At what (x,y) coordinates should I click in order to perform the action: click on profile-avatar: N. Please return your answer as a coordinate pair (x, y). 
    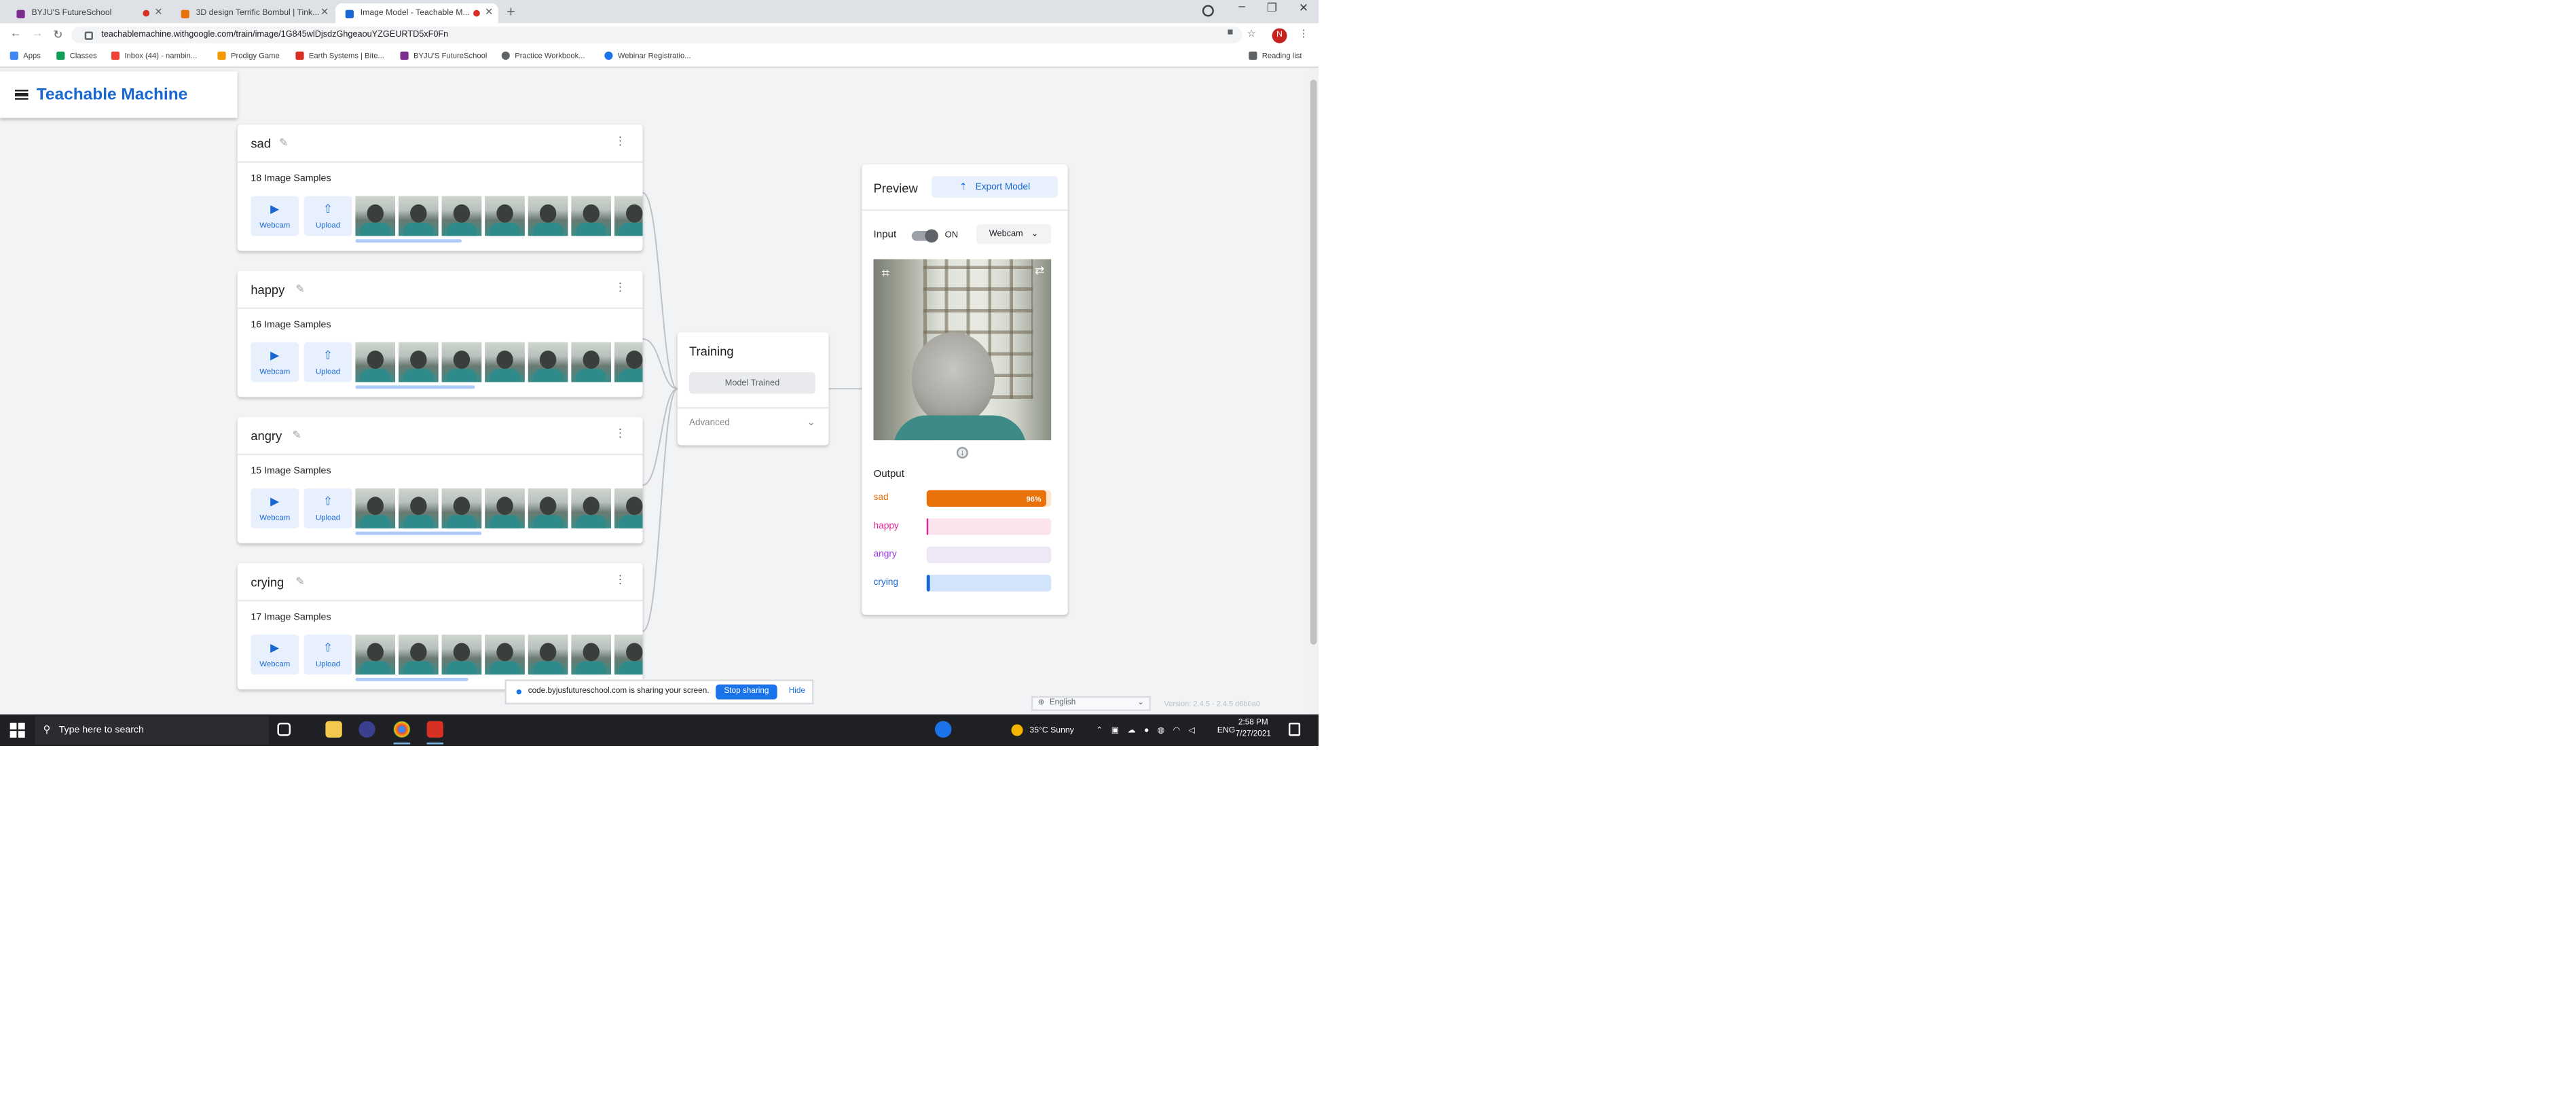
    Looking at the image, I should click on (1279, 35).